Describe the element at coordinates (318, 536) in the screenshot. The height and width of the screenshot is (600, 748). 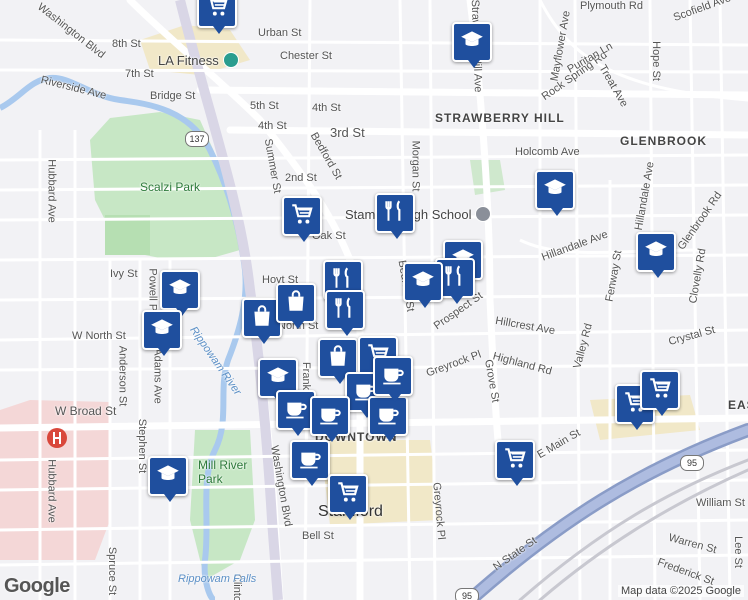
I see `street-label: Bell St` at that location.